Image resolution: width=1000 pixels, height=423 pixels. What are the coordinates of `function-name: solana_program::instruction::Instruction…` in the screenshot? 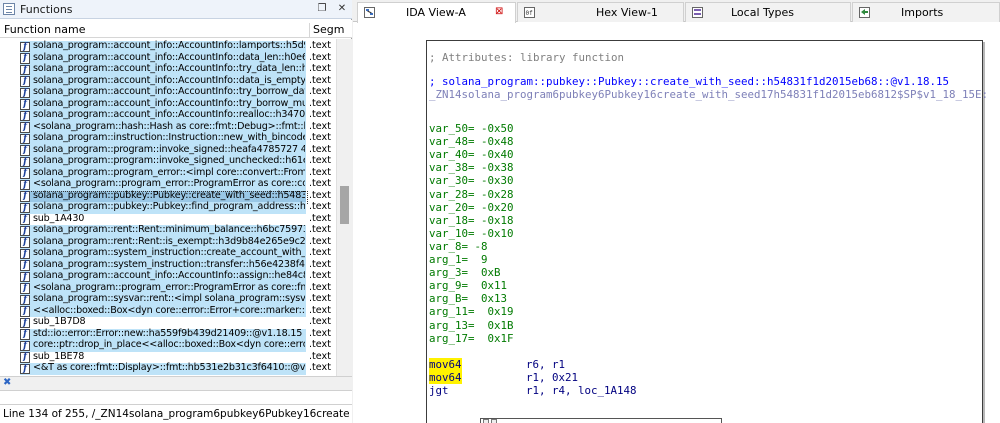 It's located at (169, 137).